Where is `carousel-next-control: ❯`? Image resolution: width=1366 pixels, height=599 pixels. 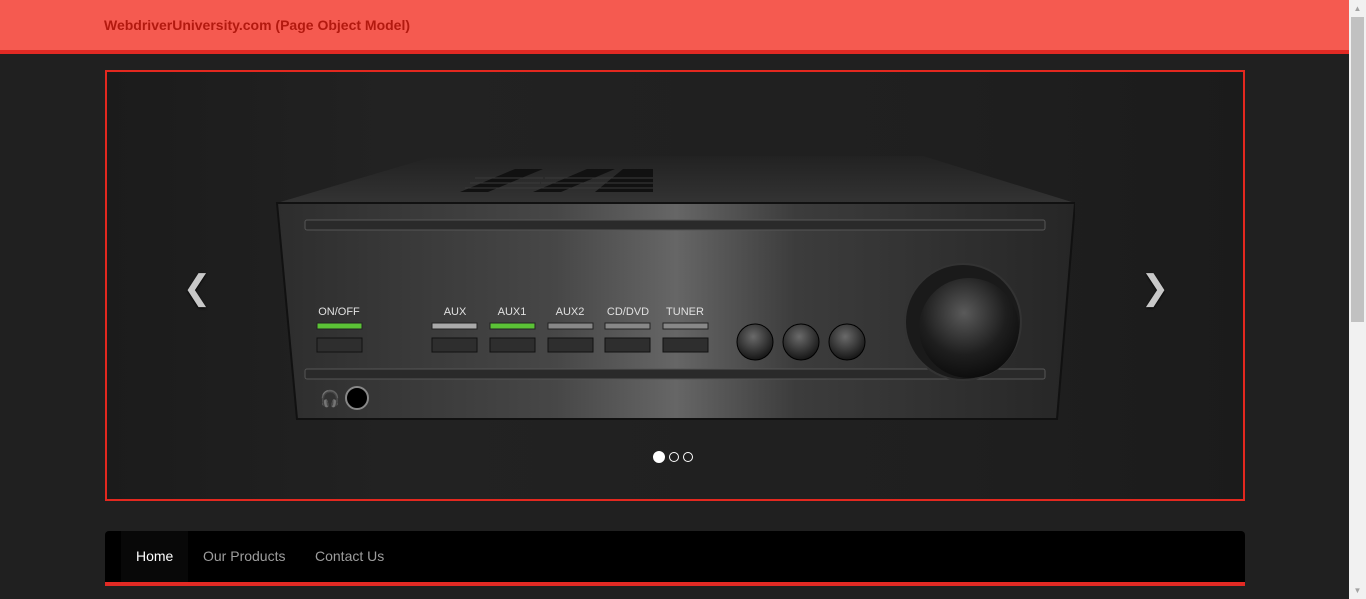 carousel-next-control: ❯ is located at coordinates (1155, 288).